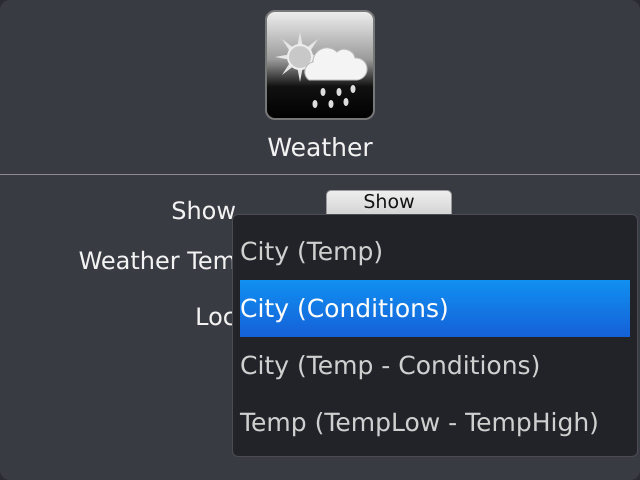  What do you see at coordinates (435, 365) in the screenshot?
I see `dropdown-option: City (Temp - Conditions)` at bounding box center [435, 365].